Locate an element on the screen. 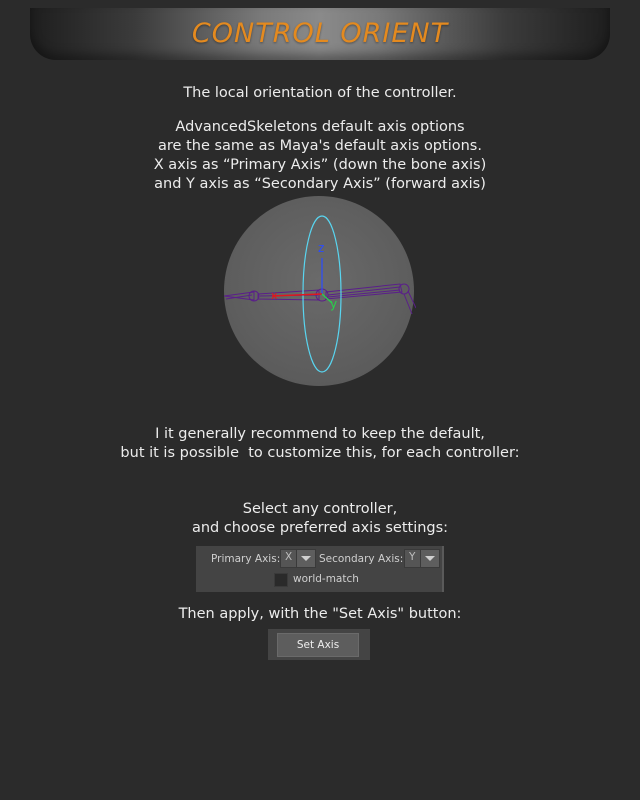  secondary-axis-value: Y is located at coordinates (412, 557).